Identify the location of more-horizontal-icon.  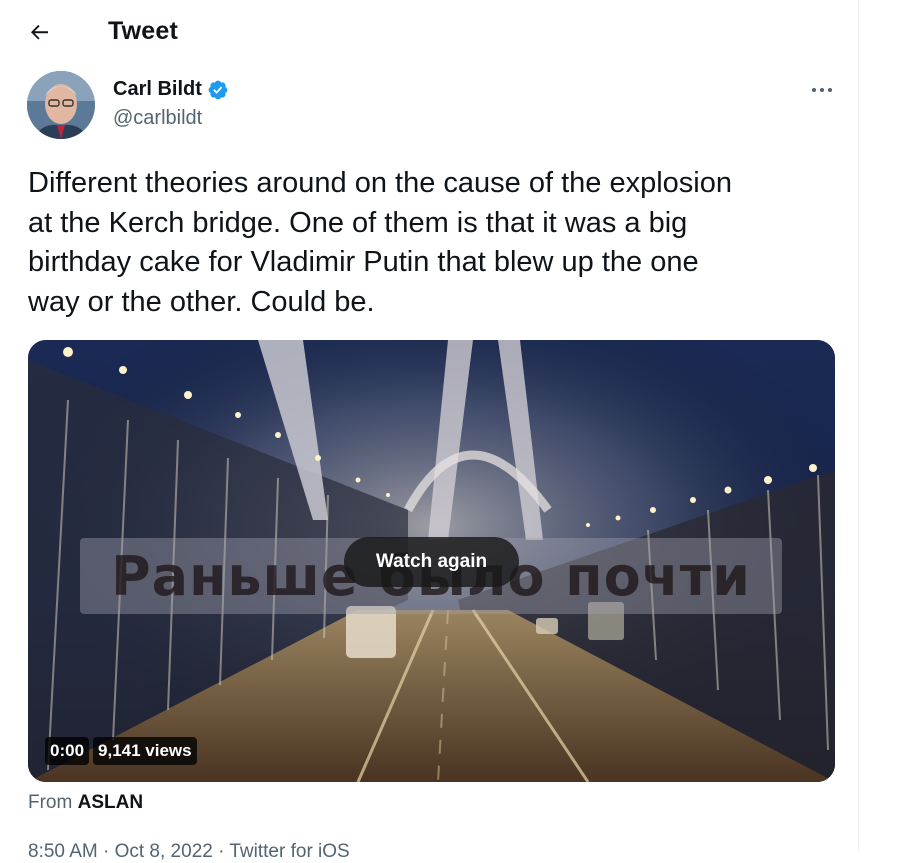
(822, 90).